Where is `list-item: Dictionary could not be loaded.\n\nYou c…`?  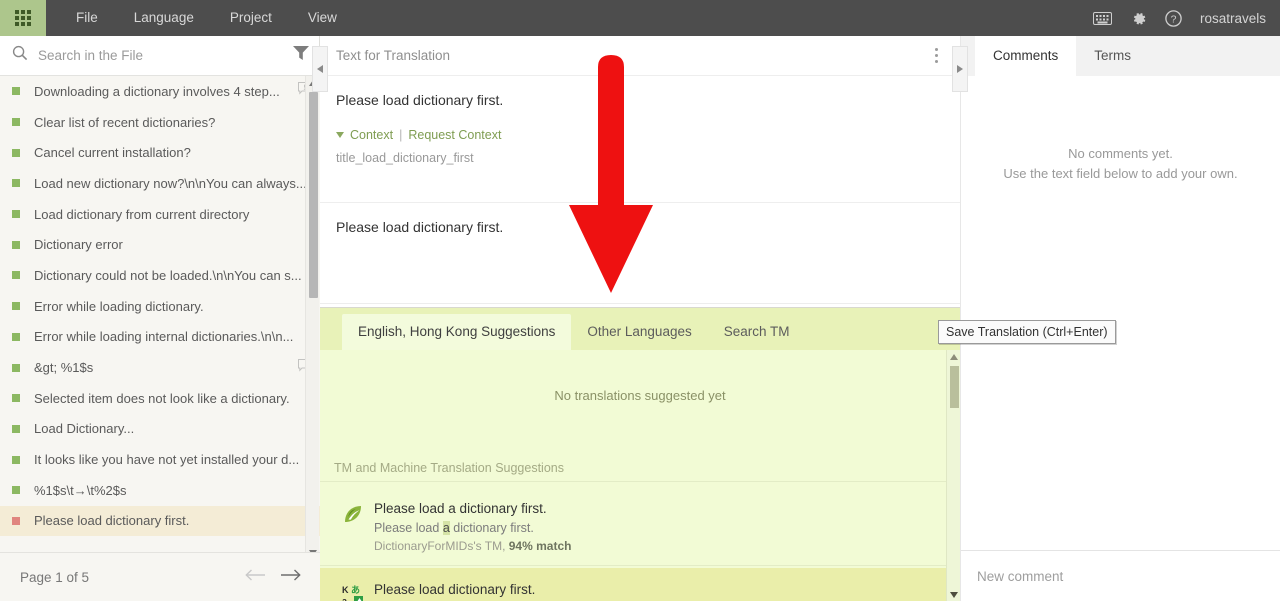 list-item: Dictionary could not be loaded.\n\nYou c… is located at coordinates (160, 275).